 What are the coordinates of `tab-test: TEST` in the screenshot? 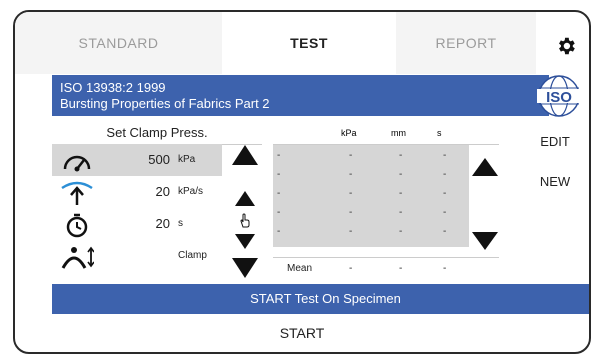 It's located at (309, 43).